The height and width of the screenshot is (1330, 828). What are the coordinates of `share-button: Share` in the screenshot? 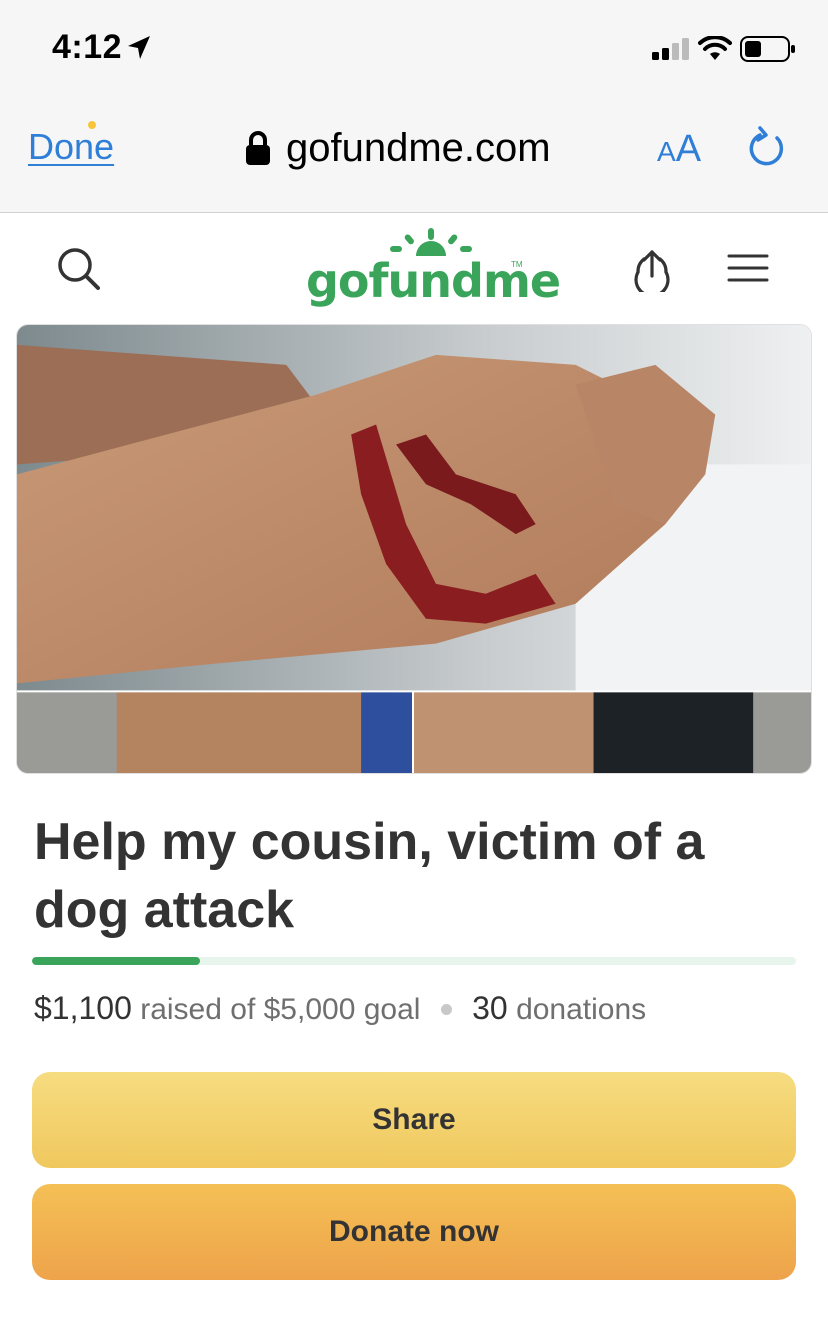 It's located at (414, 1120).